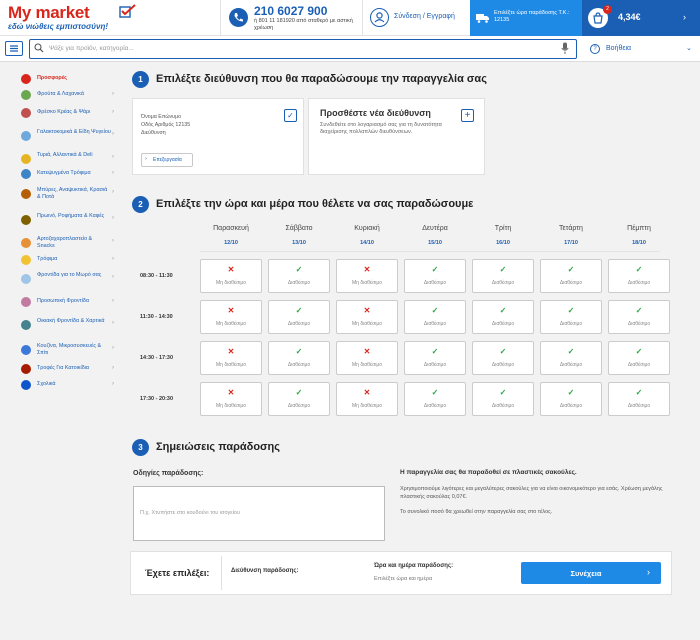 The image size is (700, 640). I want to click on day-name: Δευτέρα, so click(435, 228).